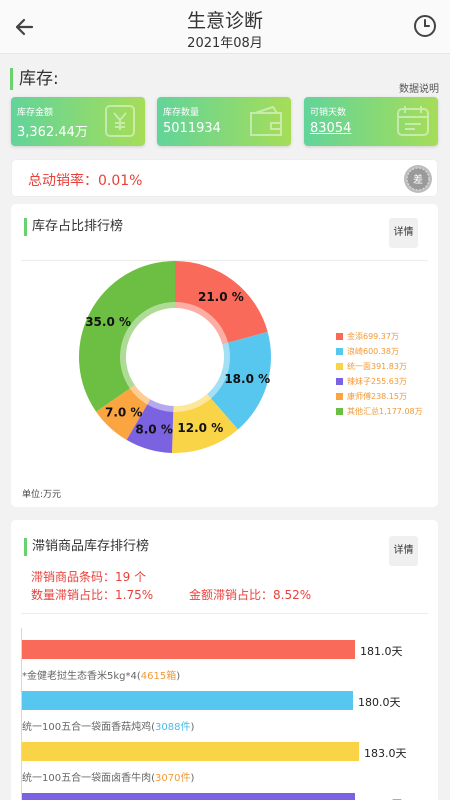 The width and height of the screenshot is (450, 800). What do you see at coordinates (385, 753) in the screenshot?
I see `bar-value-label: 183.0天` at bounding box center [385, 753].